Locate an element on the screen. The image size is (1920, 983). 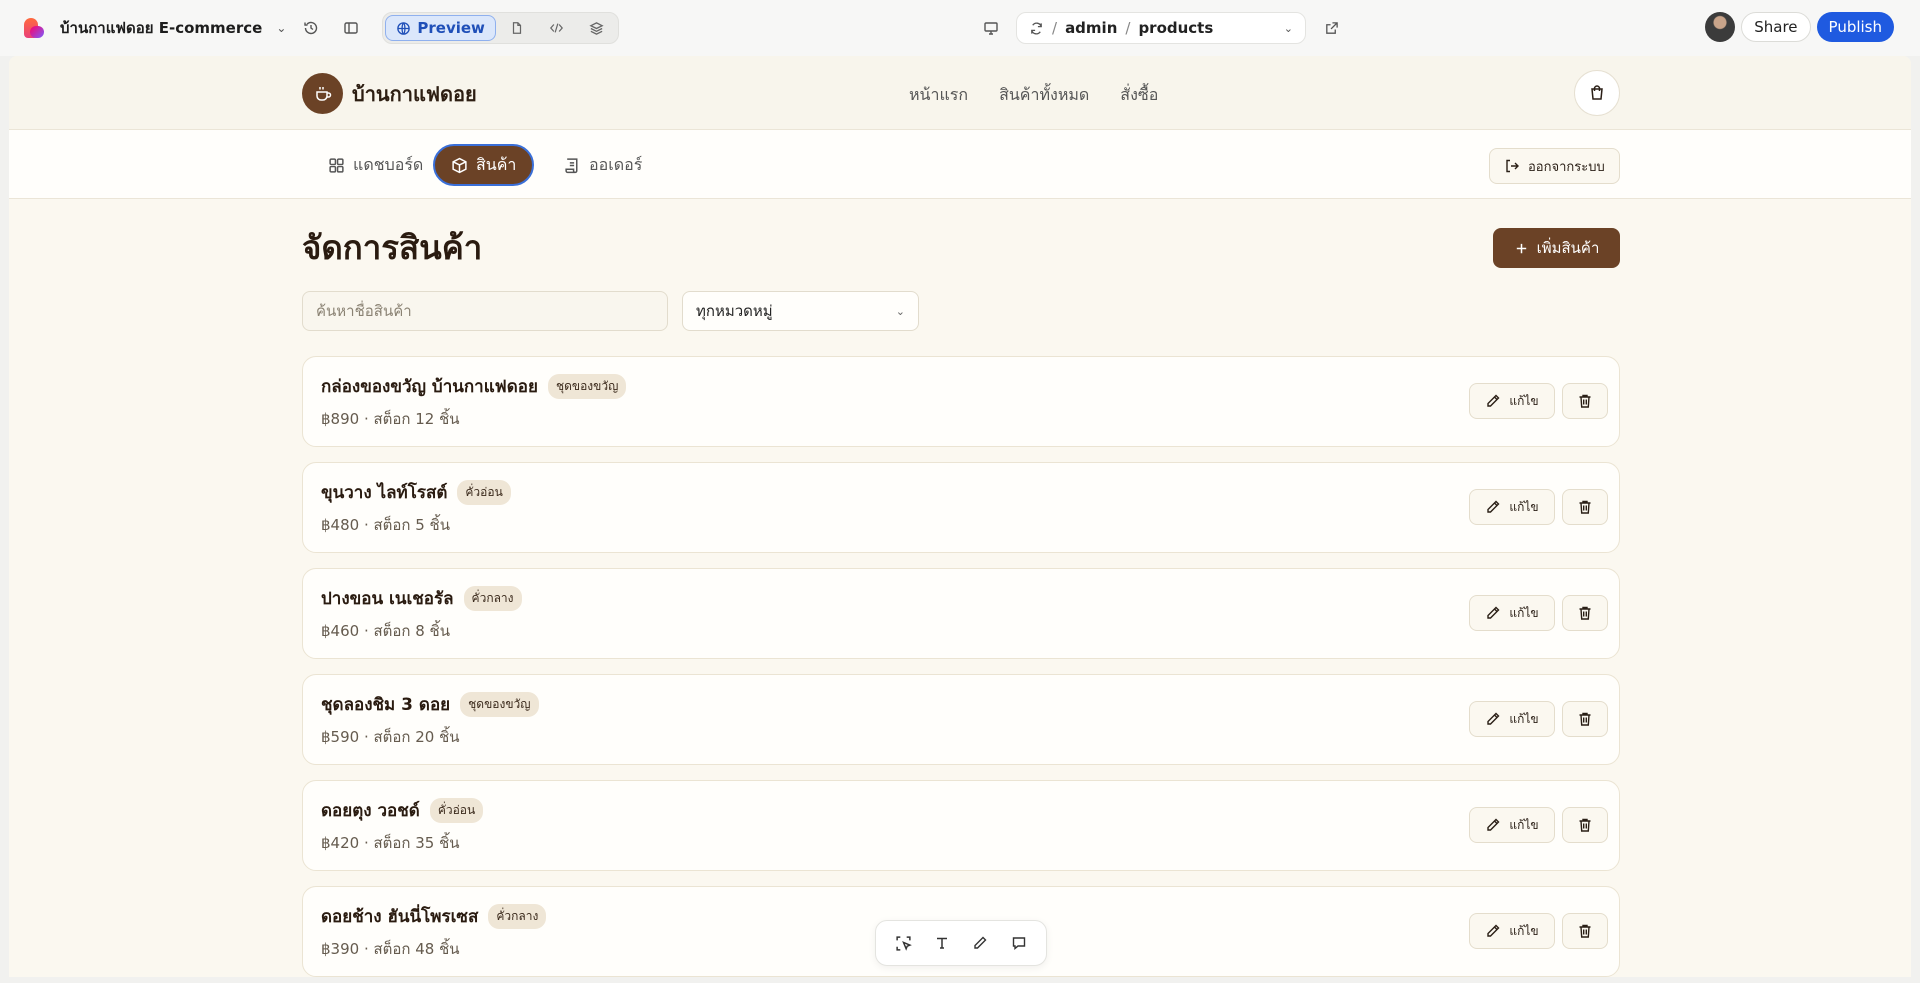
url-segment-1: admin is located at coordinates (1091, 28).